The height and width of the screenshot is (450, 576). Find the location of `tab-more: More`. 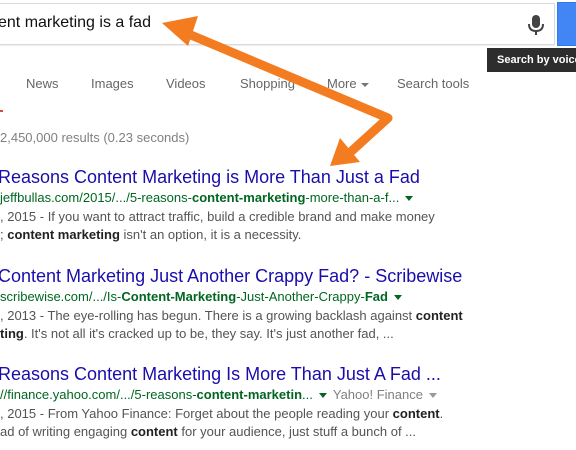

tab-more: More is located at coordinates (348, 83).